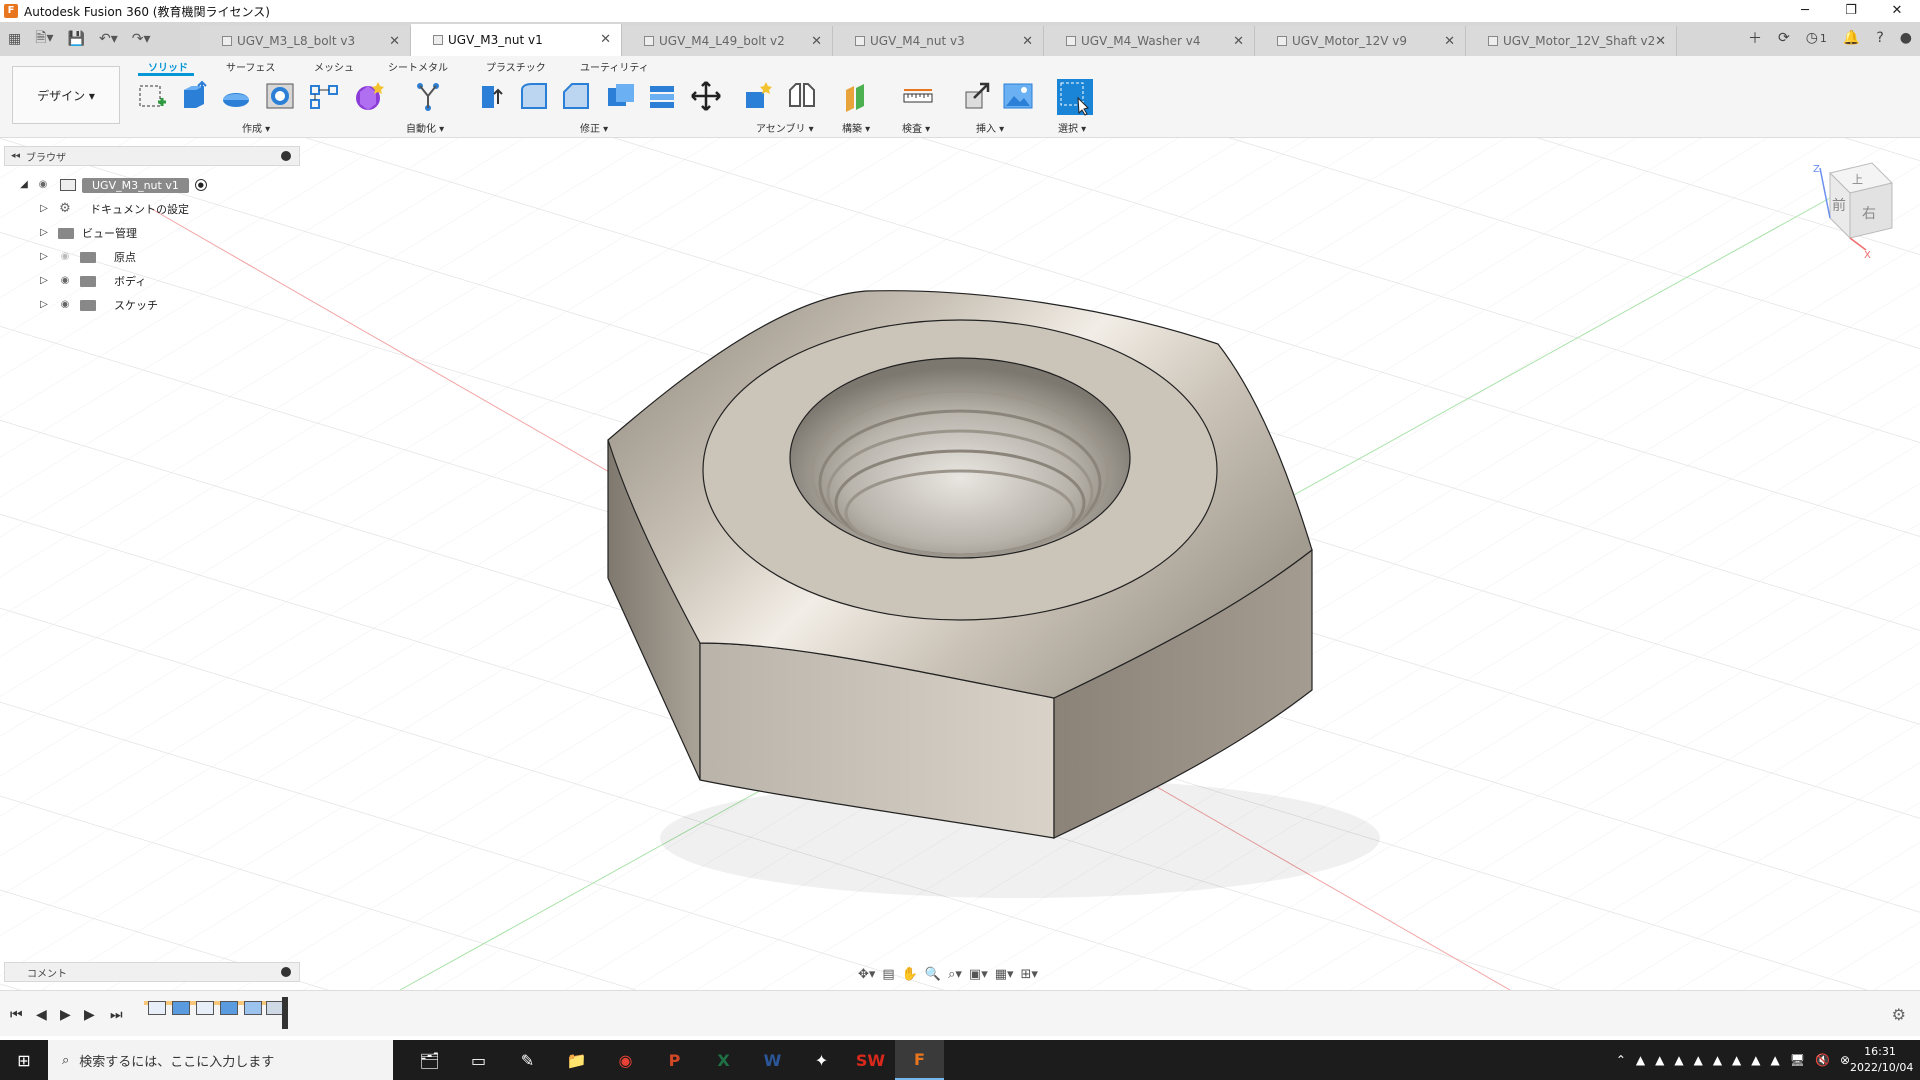 This screenshot has width=1920, height=1080. What do you see at coordinates (92, 281) in the screenshot?
I see `tree-item-bodies: ▷ ◉ ボディ` at bounding box center [92, 281].